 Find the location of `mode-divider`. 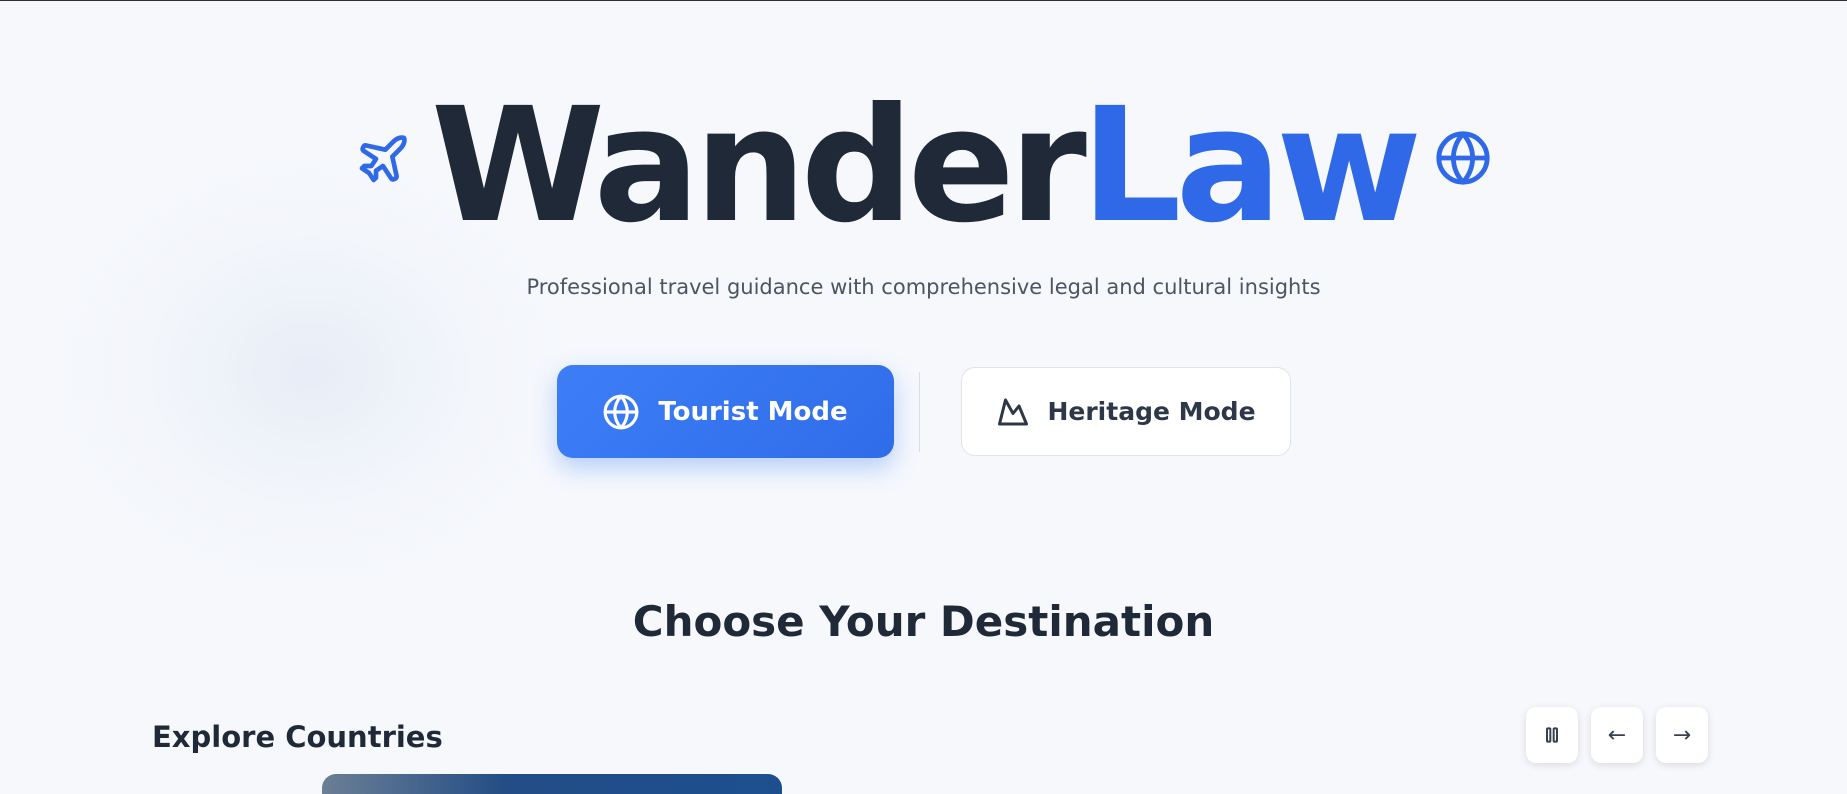

mode-divider is located at coordinates (919, 411).